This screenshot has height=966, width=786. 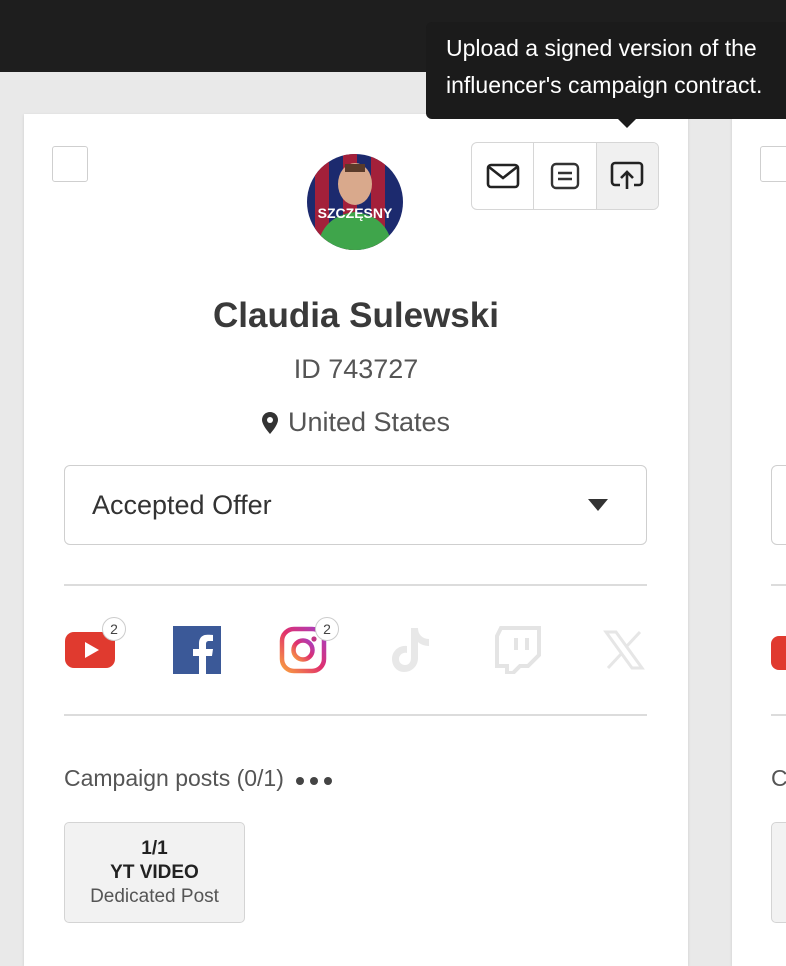 What do you see at coordinates (114, 629) in the screenshot?
I see `youtube-badge: 2` at bounding box center [114, 629].